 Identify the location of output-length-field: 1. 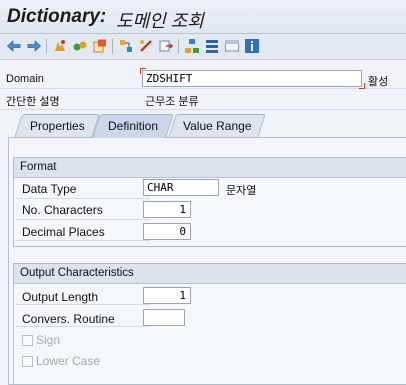
(167, 295).